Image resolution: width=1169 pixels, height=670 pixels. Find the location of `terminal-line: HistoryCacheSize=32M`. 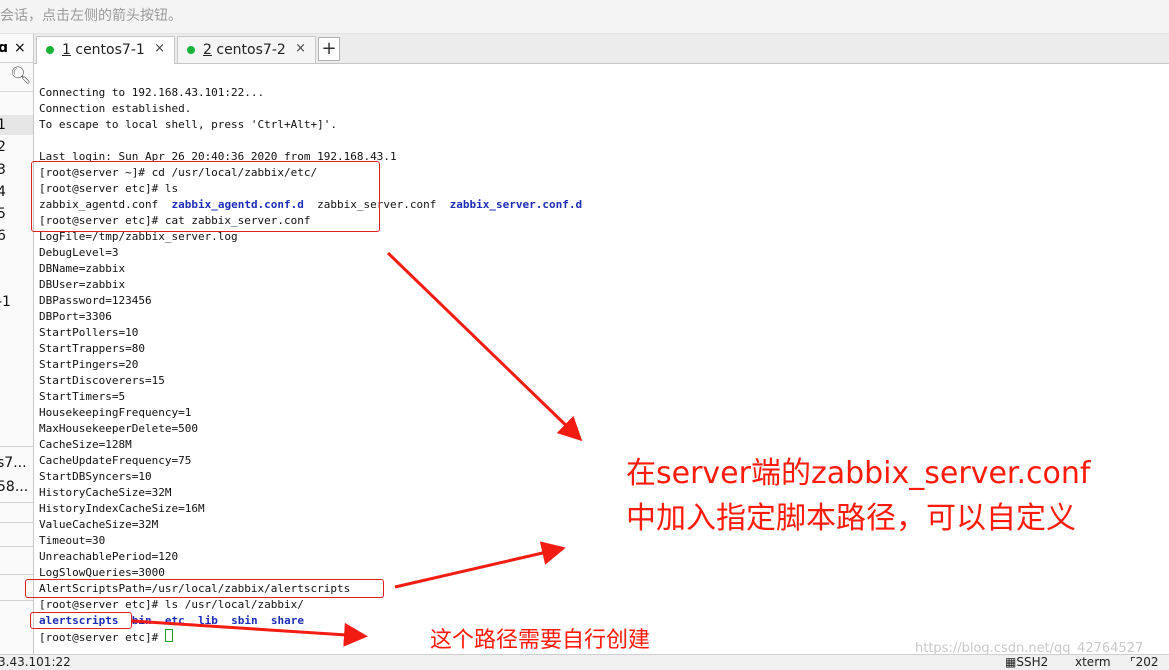

terminal-line: HistoryCacheSize=32M is located at coordinates (105, 492).